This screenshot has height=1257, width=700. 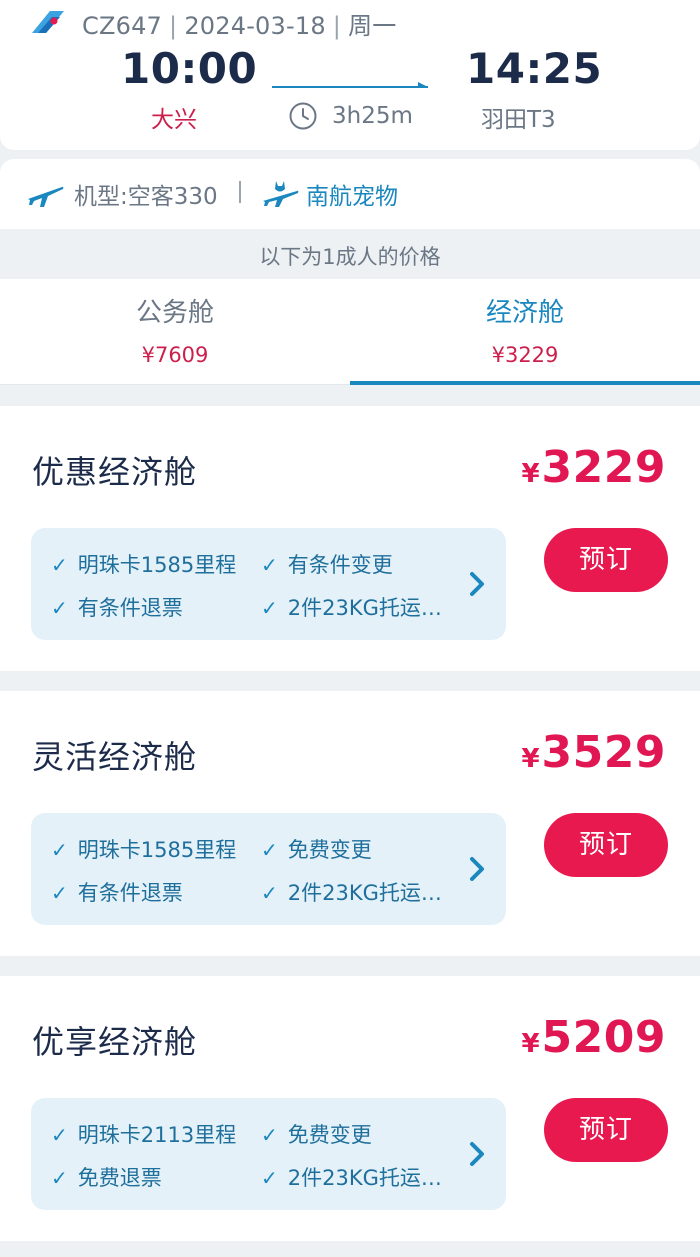 I want to click on flight-meta: CZ647 | 2024-03-18 | 周一, so click(x=239, y=26).